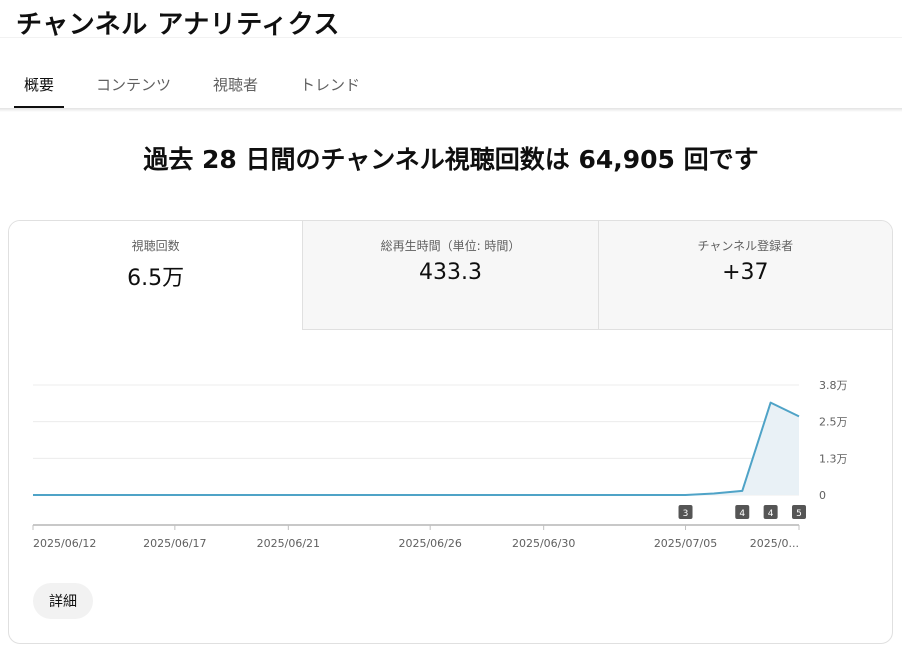  Describe the element at coordinates (451, 159) in the screenshot. I see `views-headline: 過去 28 日間のチャンネル視聴回数は 64,905 回です` at that location.